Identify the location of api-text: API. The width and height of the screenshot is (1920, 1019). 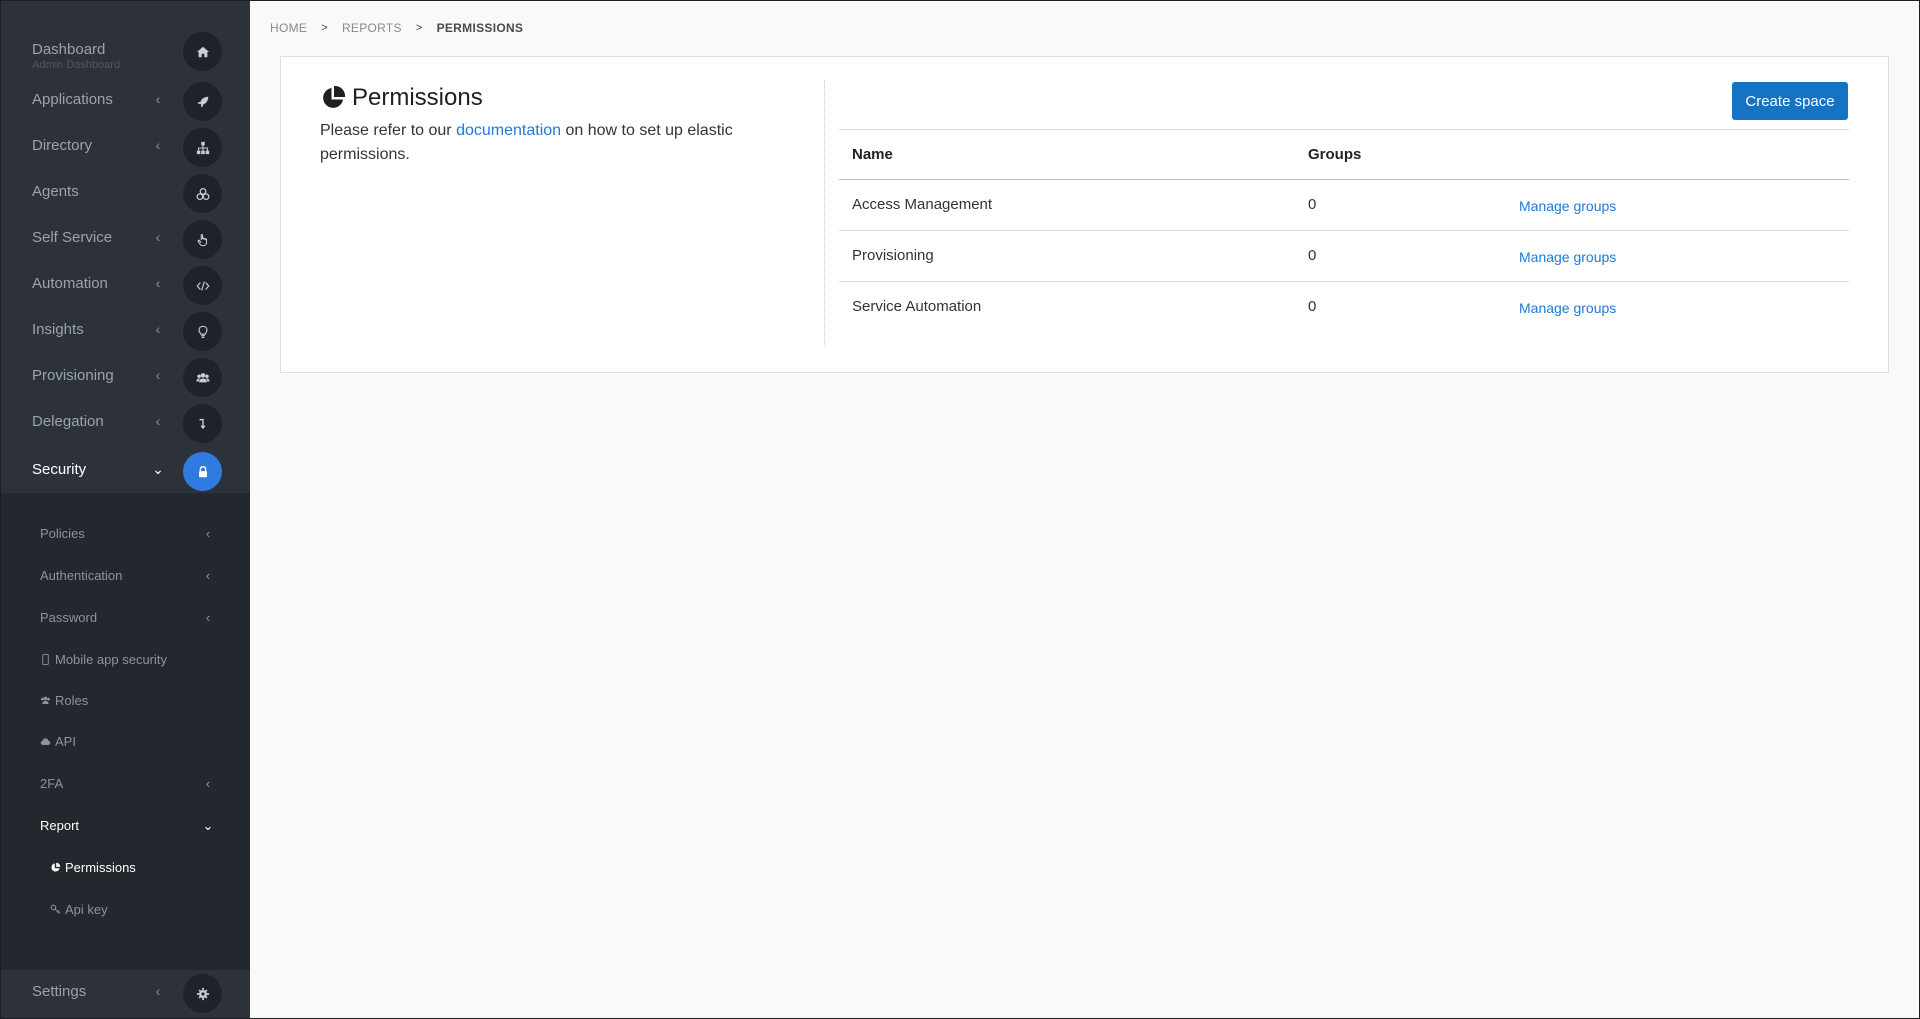
(65, 741).